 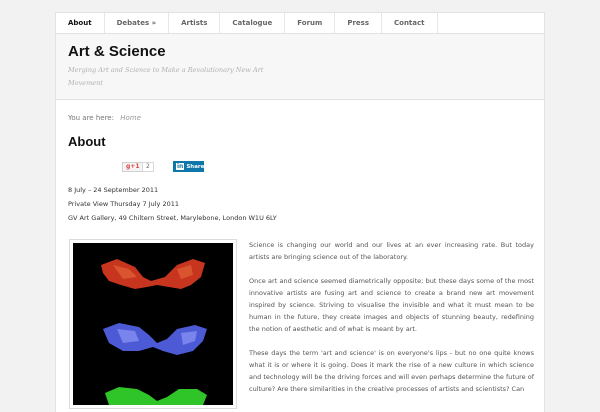 What do you see at coordinates (80, 23) in the screenshot?
I see `nav-item-about: About` at bounding box center [80, 23].